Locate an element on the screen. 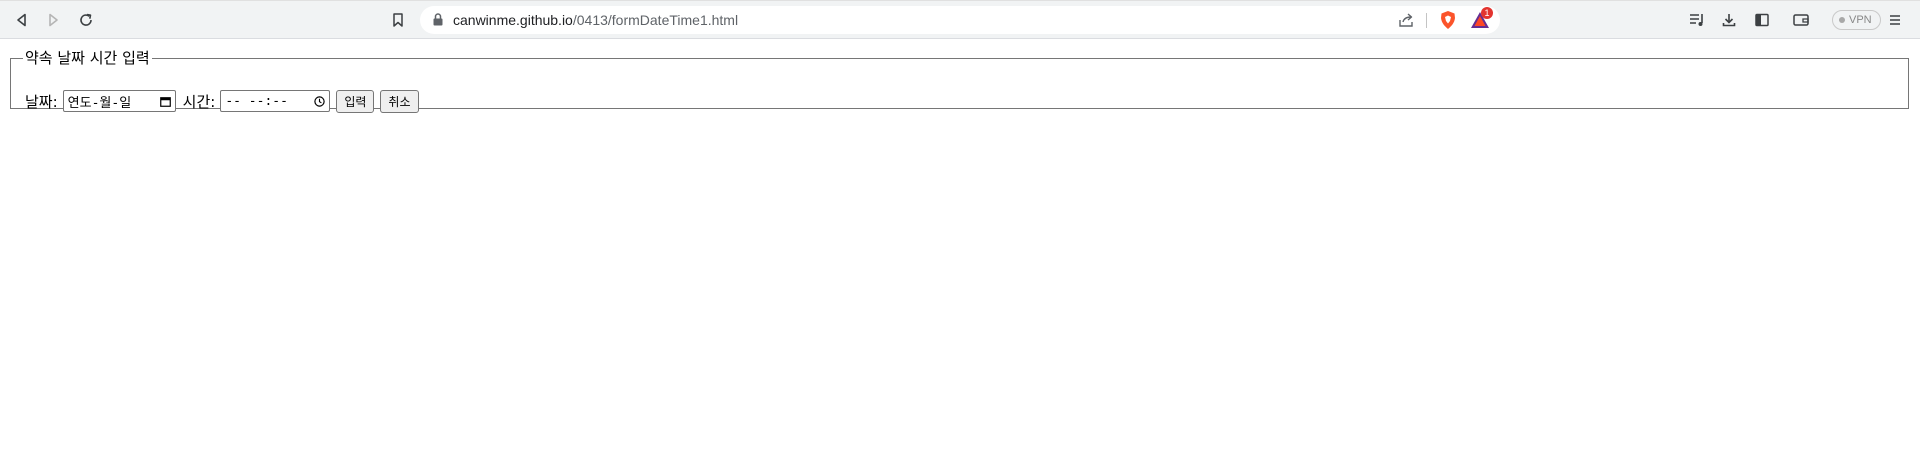 The width and height of the screenshot is (1920, 468). calendar-icon is located at coordinates (165, 101).